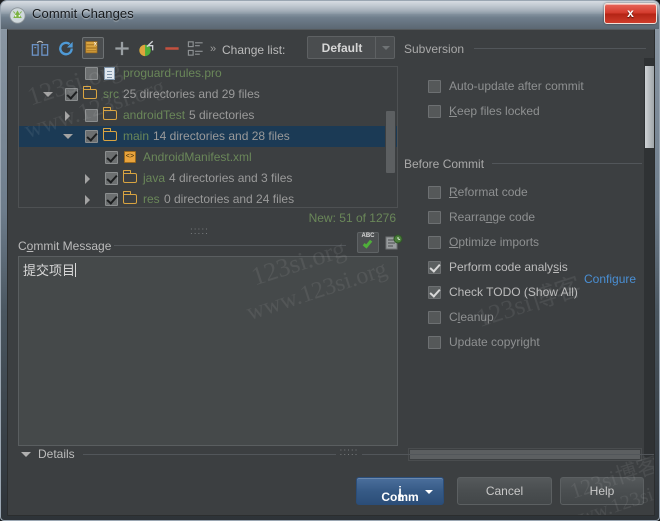  I want to click on before-commit-label: Update copyright, so click(494, 342).